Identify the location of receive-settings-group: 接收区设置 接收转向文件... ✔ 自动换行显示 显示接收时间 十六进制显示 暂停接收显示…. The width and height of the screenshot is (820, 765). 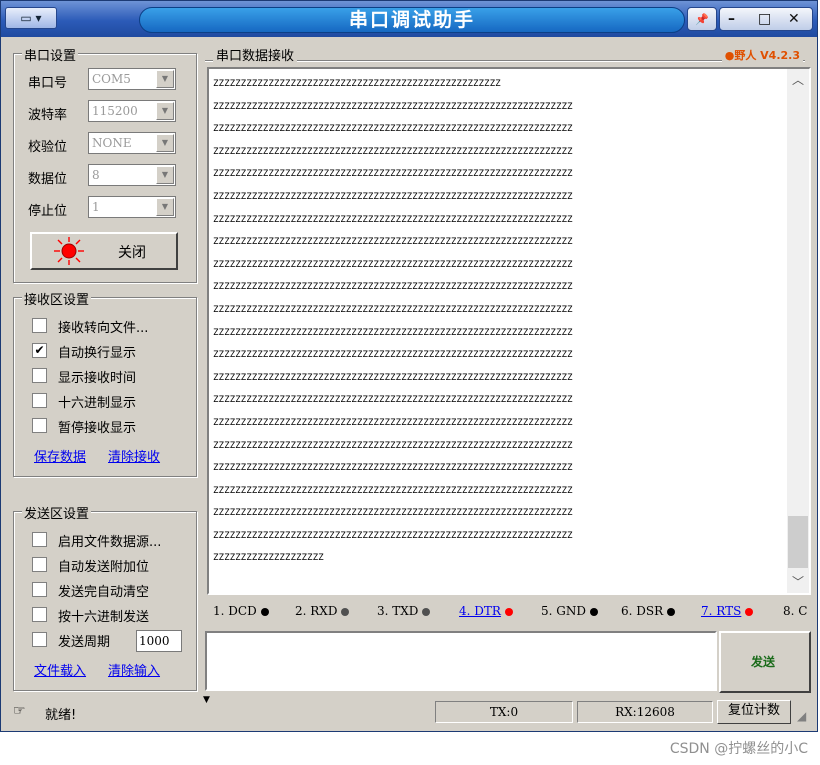
(105, 383).